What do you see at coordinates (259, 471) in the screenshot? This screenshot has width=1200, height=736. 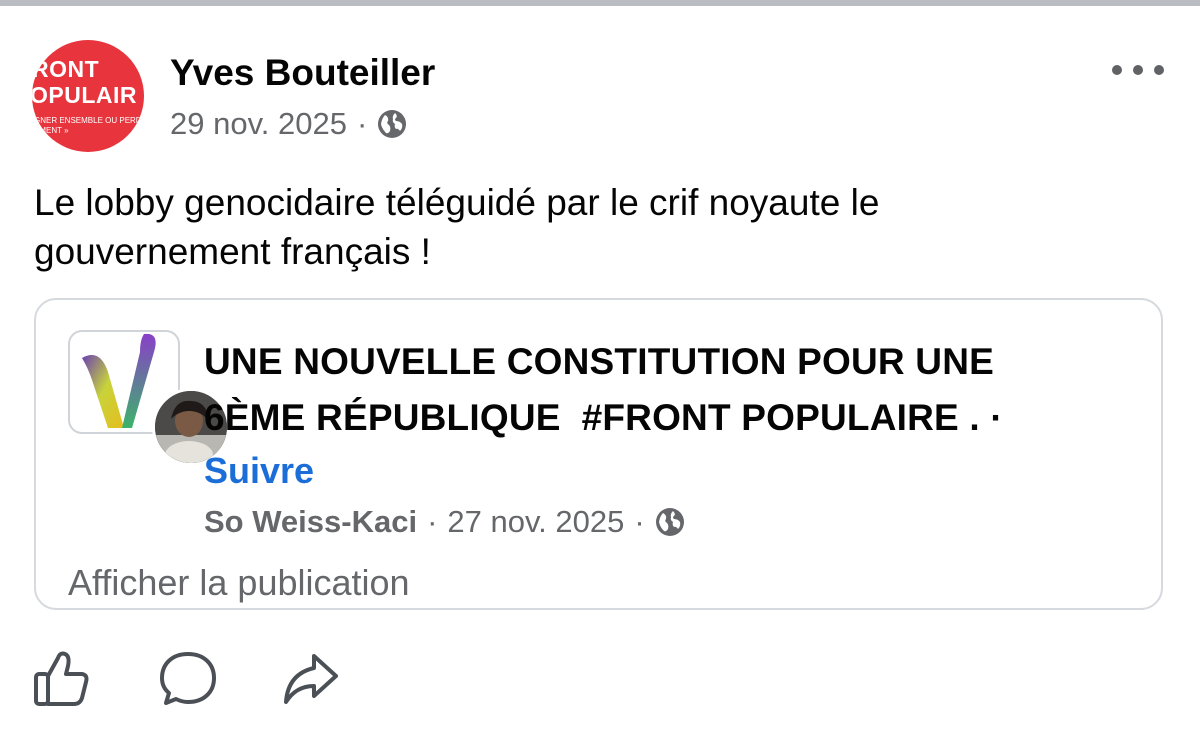 I see `follow-button: Suivre` at bounding box center [259, 471].